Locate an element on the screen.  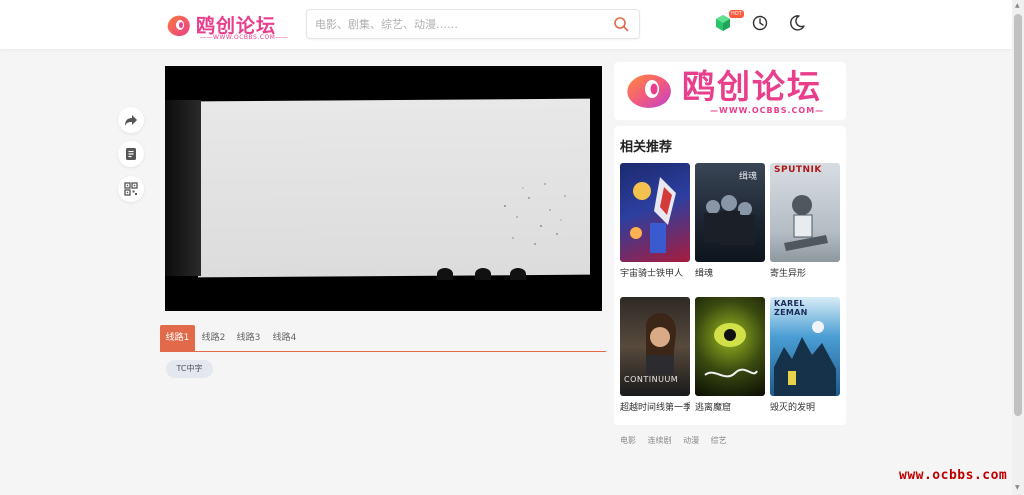
recommend-card: 缉魂 缉魂 is located at coordinates (730, 221).